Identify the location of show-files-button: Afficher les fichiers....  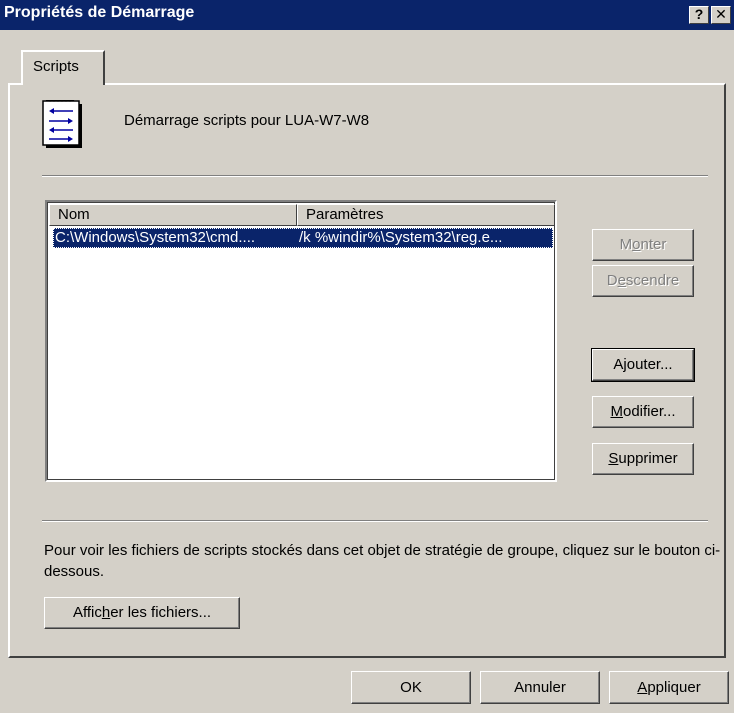
(142, 613).